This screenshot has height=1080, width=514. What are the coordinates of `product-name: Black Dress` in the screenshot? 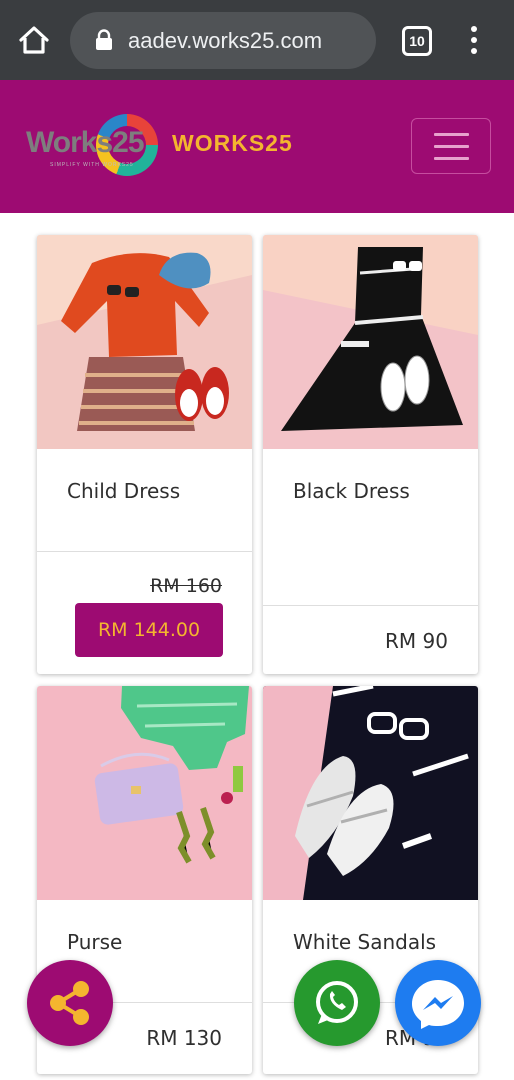 It's located at (351, 491).